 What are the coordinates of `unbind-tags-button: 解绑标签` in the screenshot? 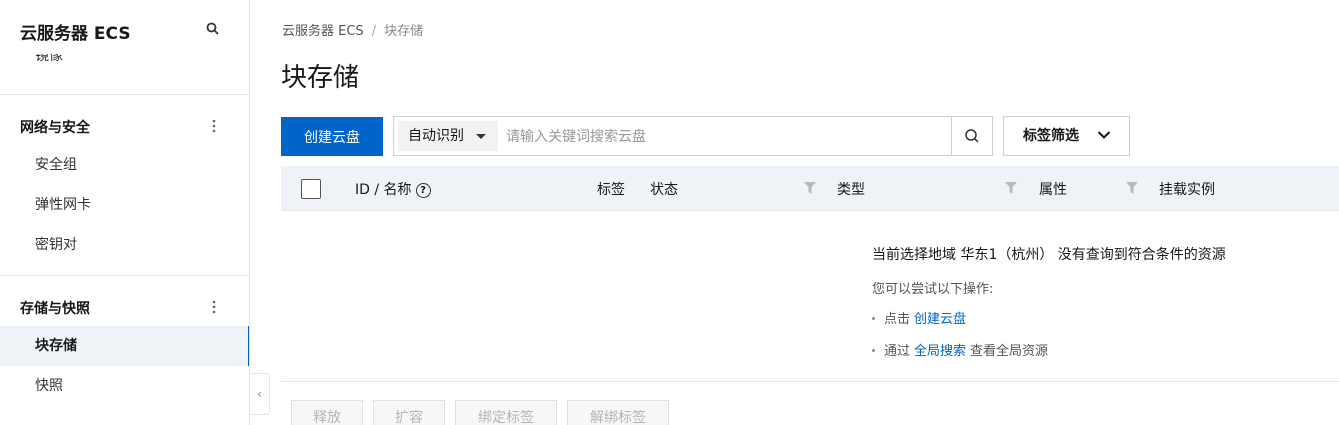 It's located at (618, 412).